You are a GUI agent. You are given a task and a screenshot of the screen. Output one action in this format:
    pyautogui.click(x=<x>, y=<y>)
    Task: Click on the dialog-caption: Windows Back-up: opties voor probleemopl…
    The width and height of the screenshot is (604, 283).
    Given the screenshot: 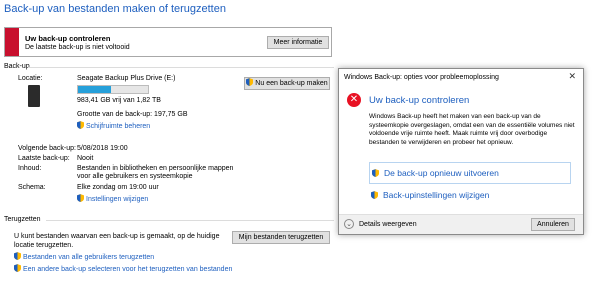 What is the action you would take?
    pyautogui.click(x=421, y=77)
    